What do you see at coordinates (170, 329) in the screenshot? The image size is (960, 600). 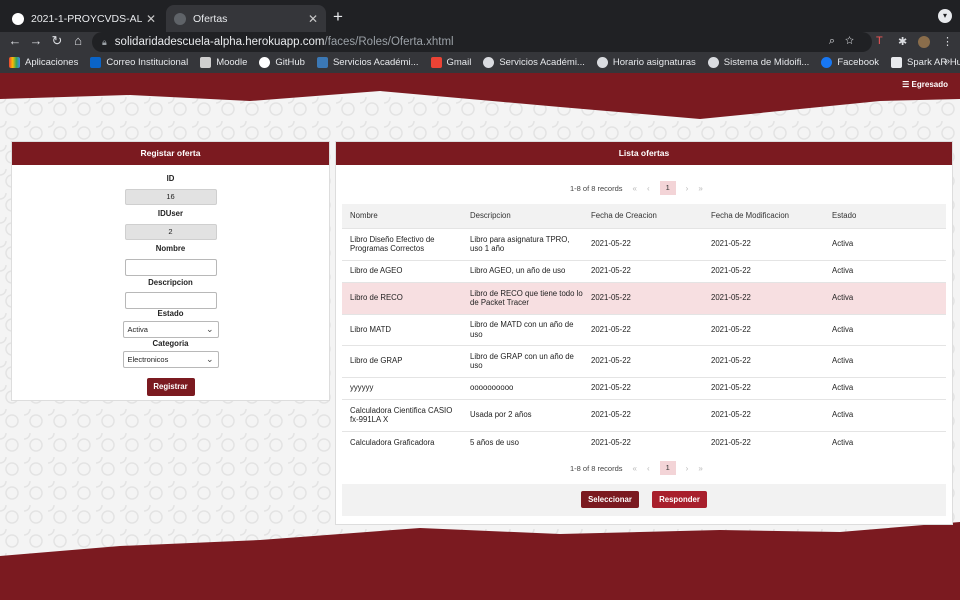 I see `estado-select: Activa ⌄` at bounding box center [170, 329].